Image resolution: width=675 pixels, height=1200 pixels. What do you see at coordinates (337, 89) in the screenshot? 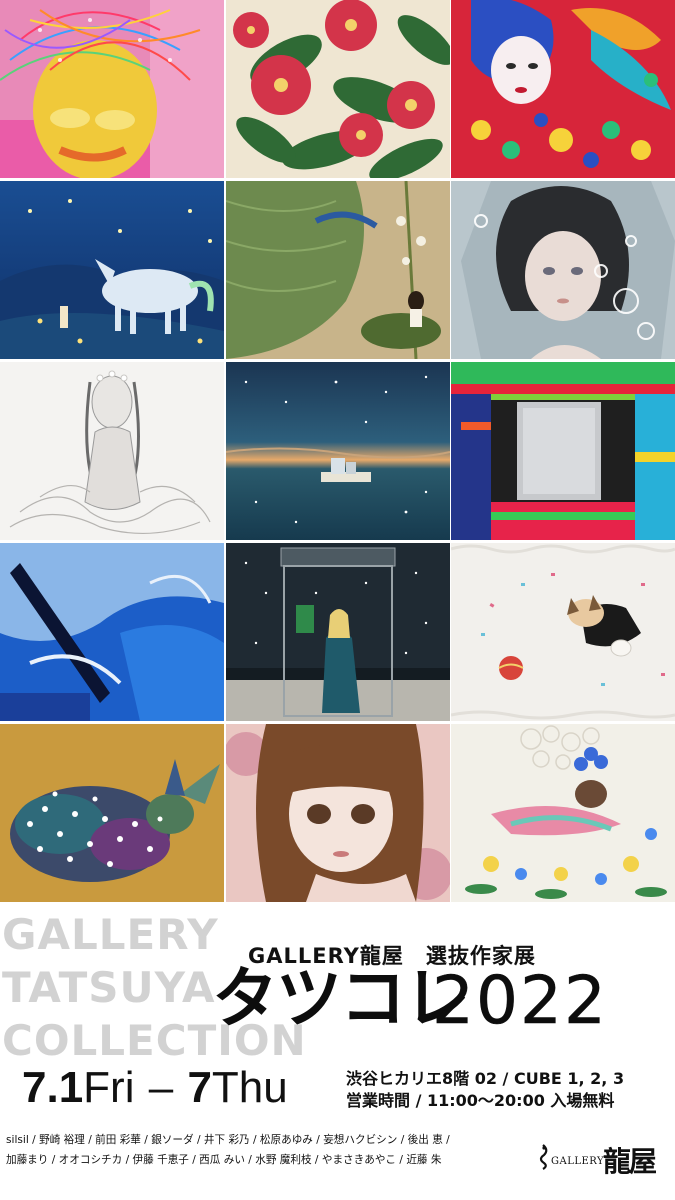
I see `artwork-red-camellias` at bounding box center [337, 89].